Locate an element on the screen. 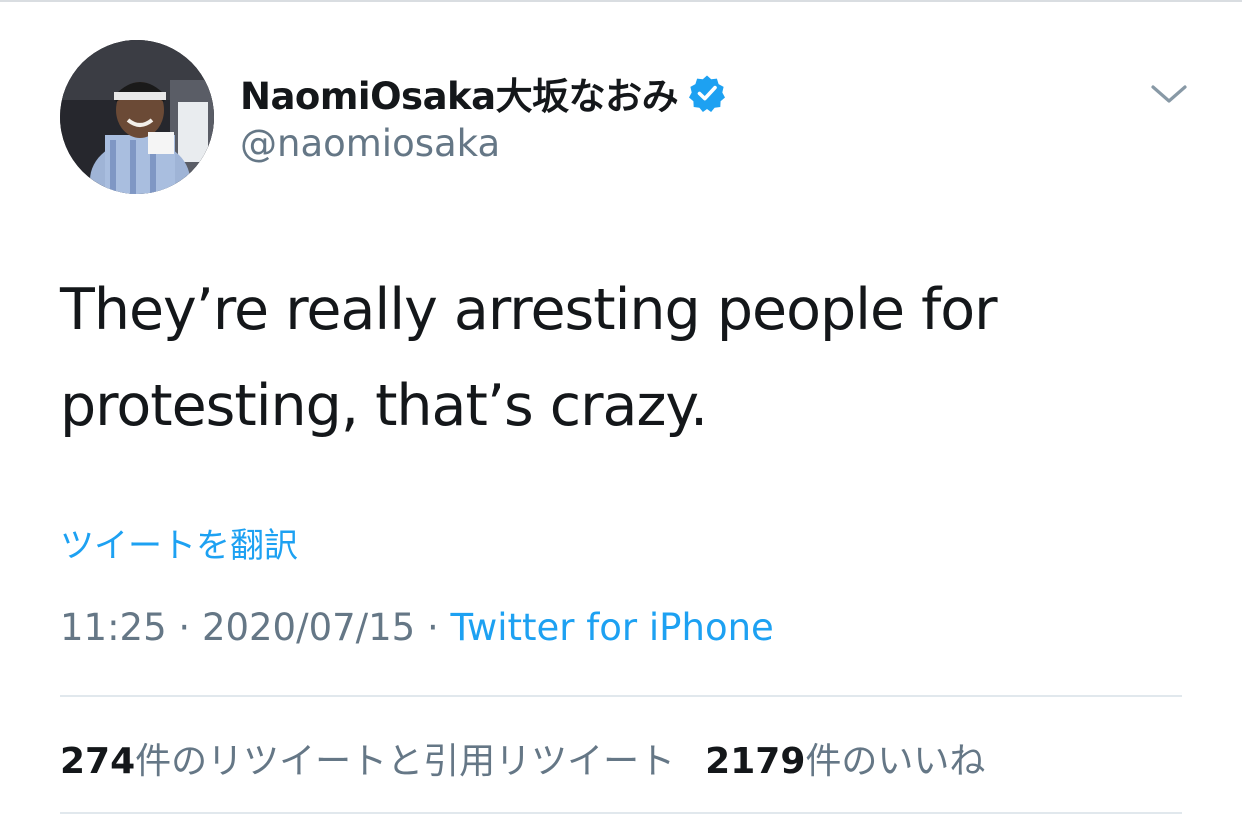 The height and width of the screenshot is (816, 1242). retweet-label: 件のリツイートと引用リツイート is located at coordinates (405, 761).